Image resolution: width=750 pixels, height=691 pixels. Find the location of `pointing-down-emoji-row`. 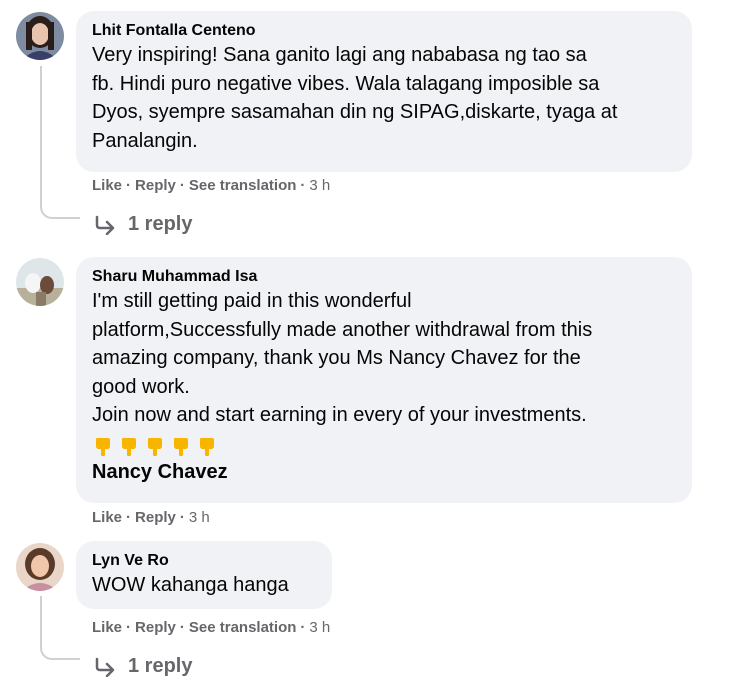

pointing-down-emoji-row is located at coordinates (385, 446).